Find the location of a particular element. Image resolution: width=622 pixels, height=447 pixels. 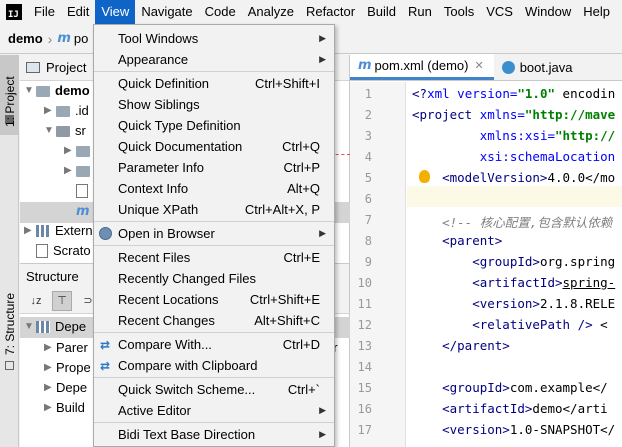

menu-item-parameter-info: Parameter Info Ctrl+P is located at coordinates (214, 167).